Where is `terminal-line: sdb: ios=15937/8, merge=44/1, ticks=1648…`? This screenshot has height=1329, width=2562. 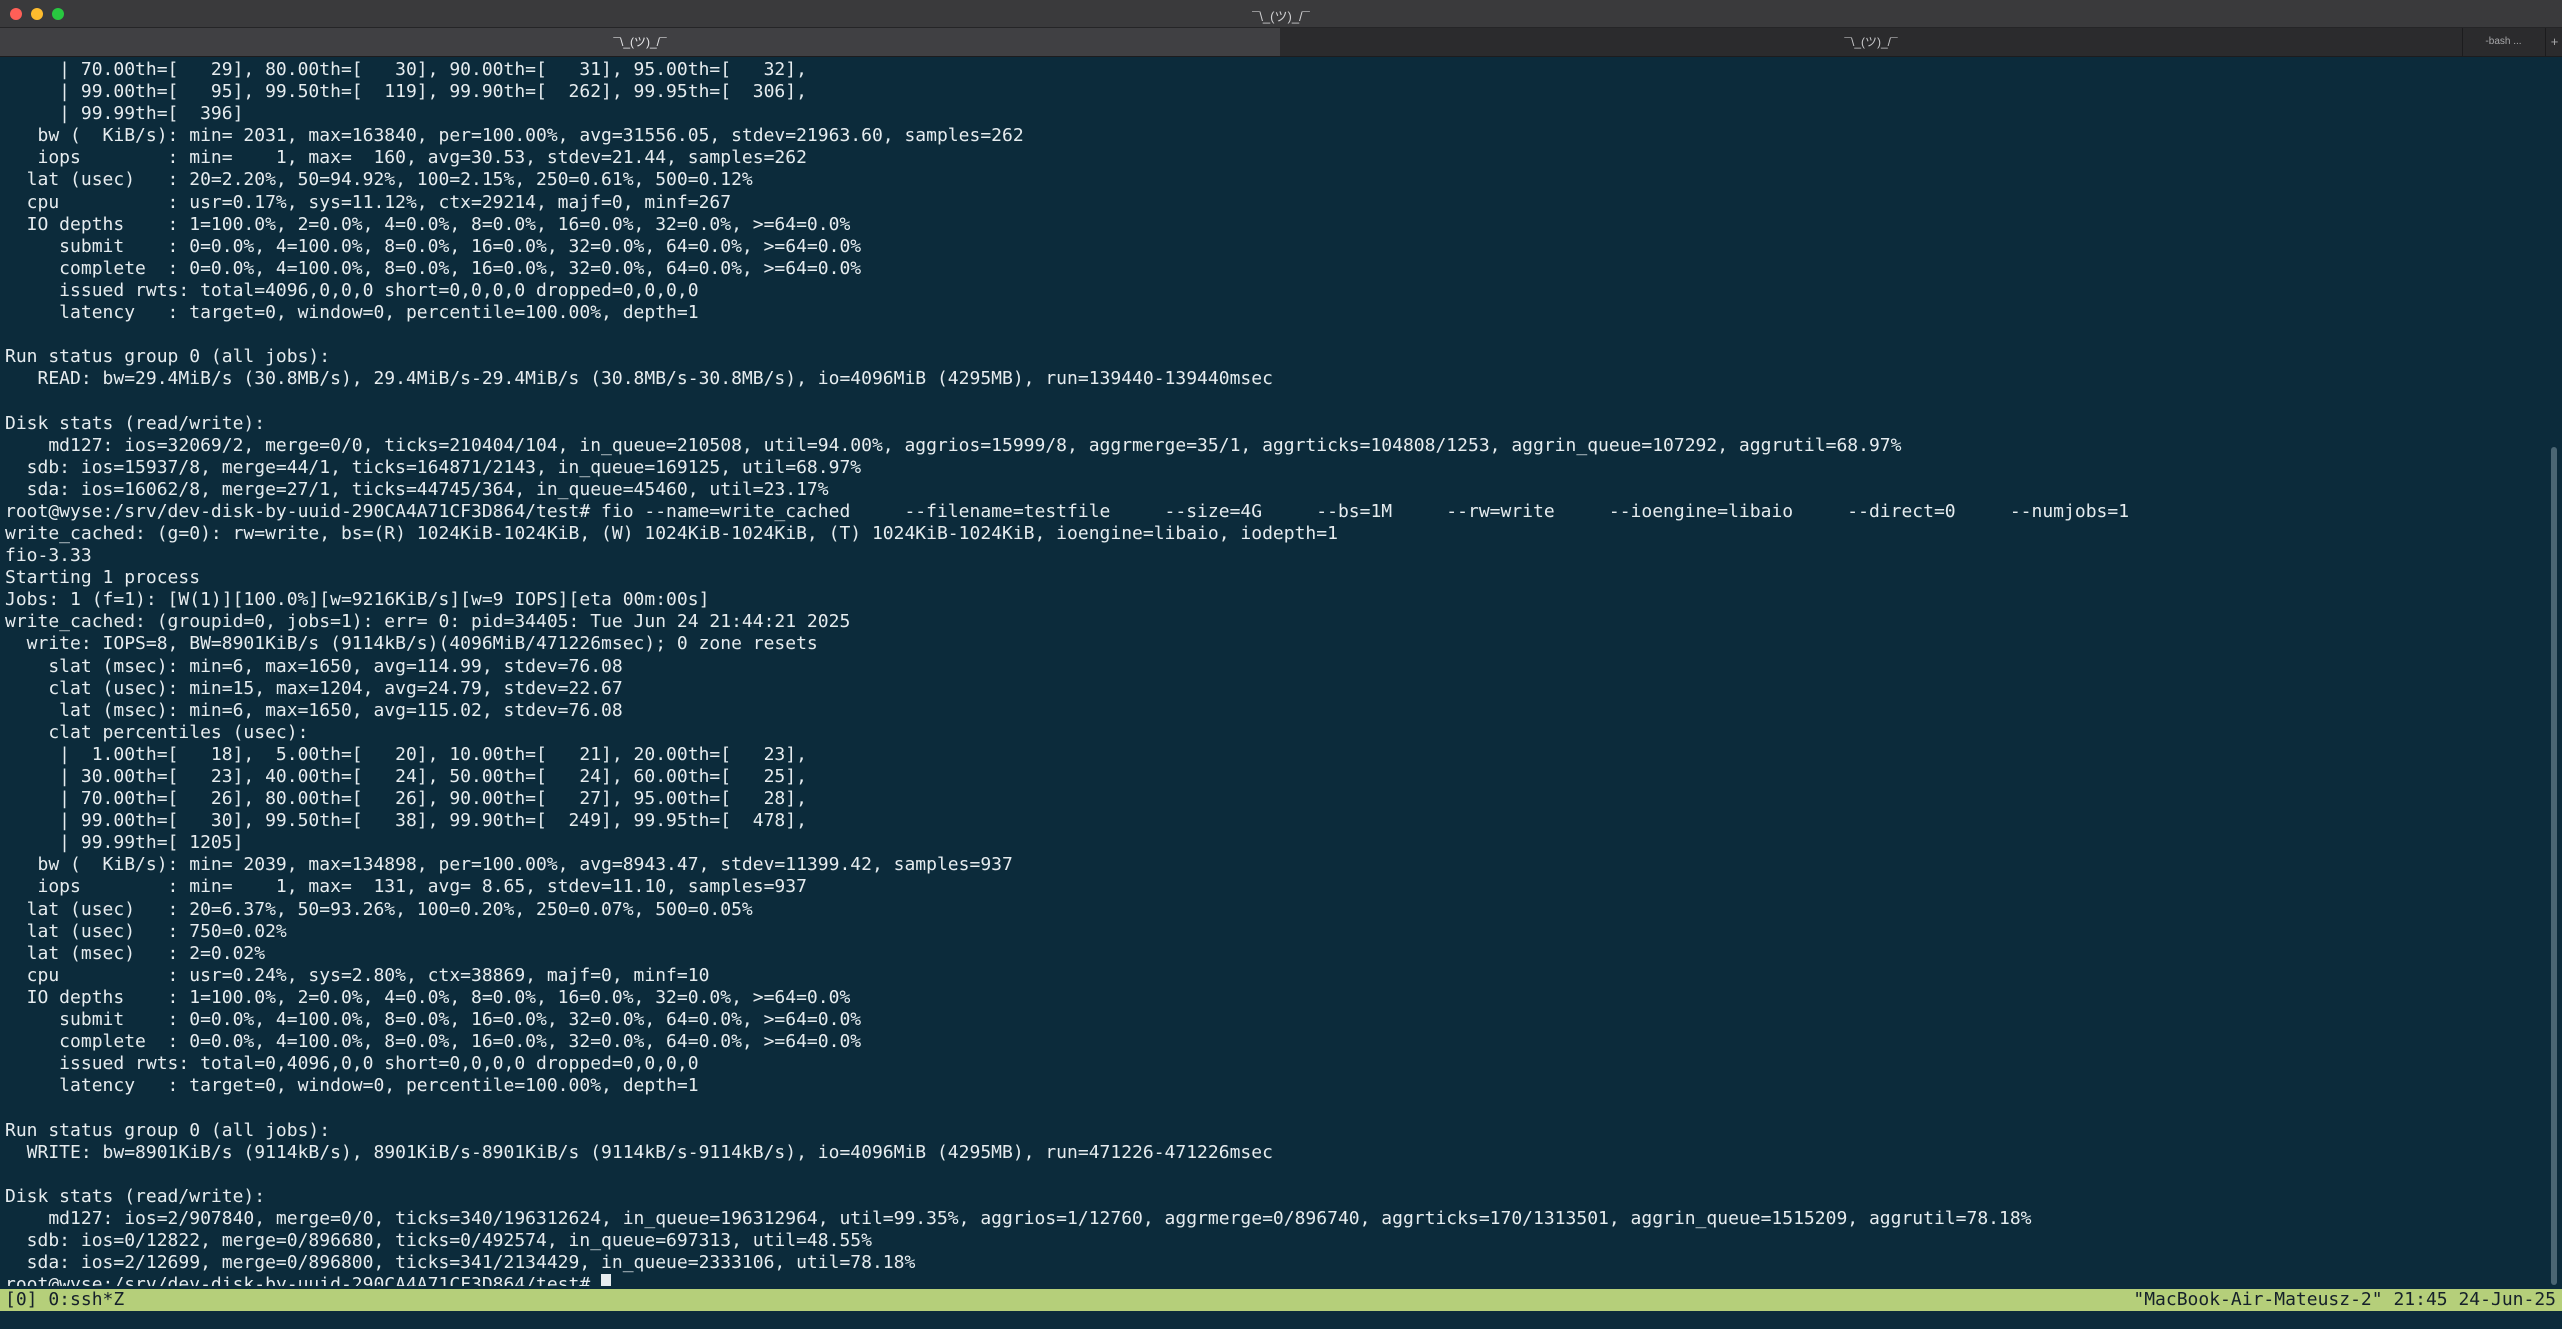
terminal-line: sdb: ios=15937/8, merge=44/1, ticks=1648… is located at coordinates (433, 467).